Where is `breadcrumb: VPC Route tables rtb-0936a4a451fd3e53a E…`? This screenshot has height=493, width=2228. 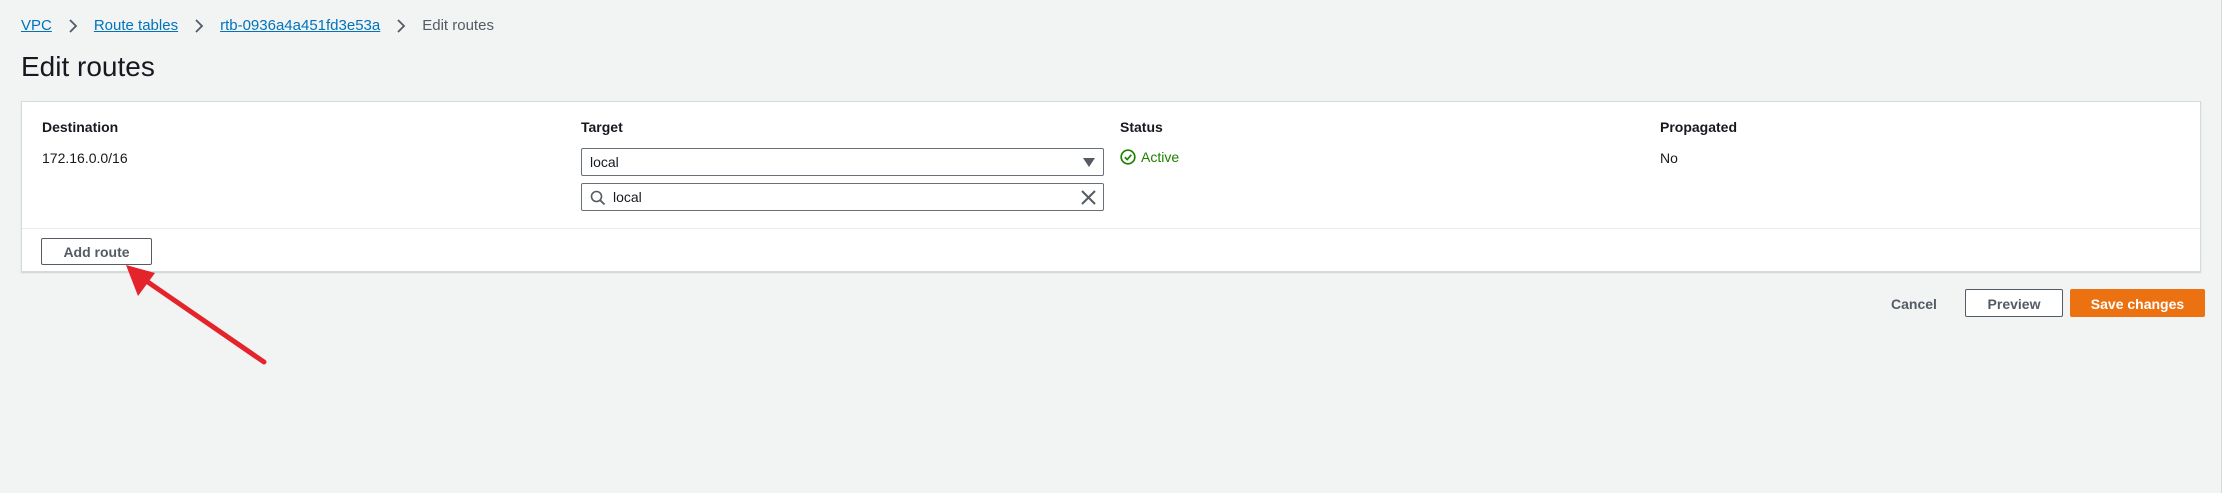
breadcrumb: VPC Route tables rtb-0936a4a451fd3e53a E… is located at coordinates (257, 26).